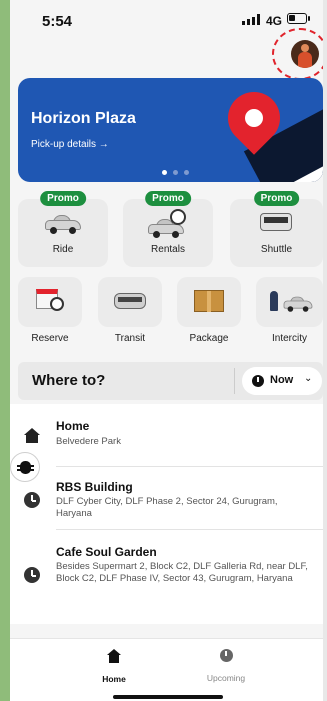 This screenshot has height=701, width=327. Describe the element at coordinates (114, 679) in the screenshot. I see `nav-home-label: Home` at that location.